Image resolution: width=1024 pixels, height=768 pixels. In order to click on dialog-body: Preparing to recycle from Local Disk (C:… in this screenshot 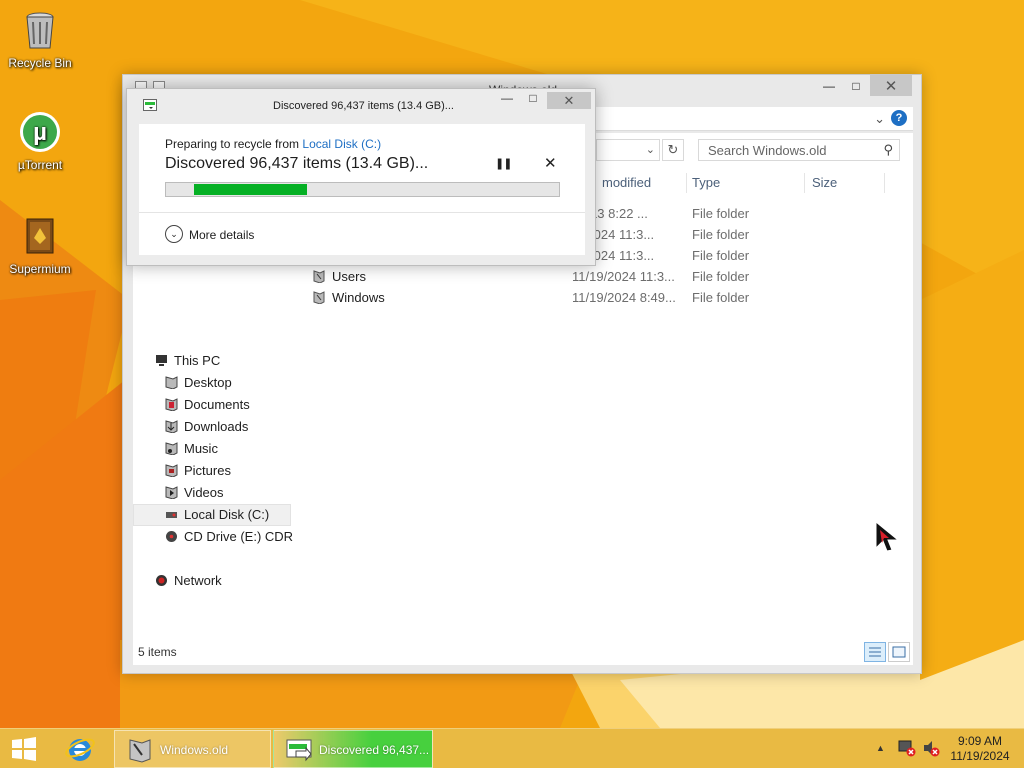, I will do `click(362, 189)`.